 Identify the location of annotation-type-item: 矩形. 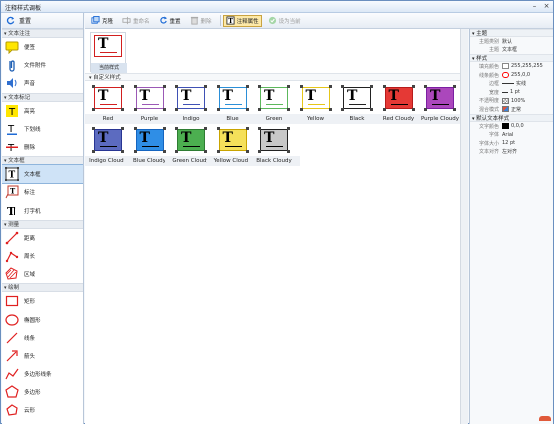
(42, 301).